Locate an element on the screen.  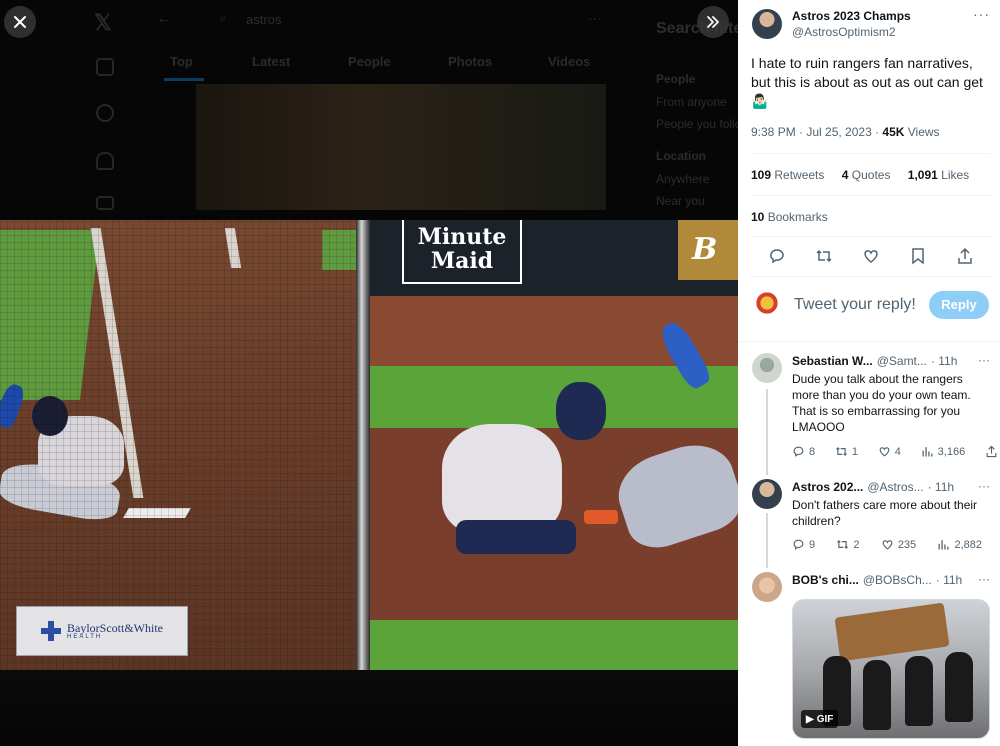
explore-icon is located at coordinates (105, 113).